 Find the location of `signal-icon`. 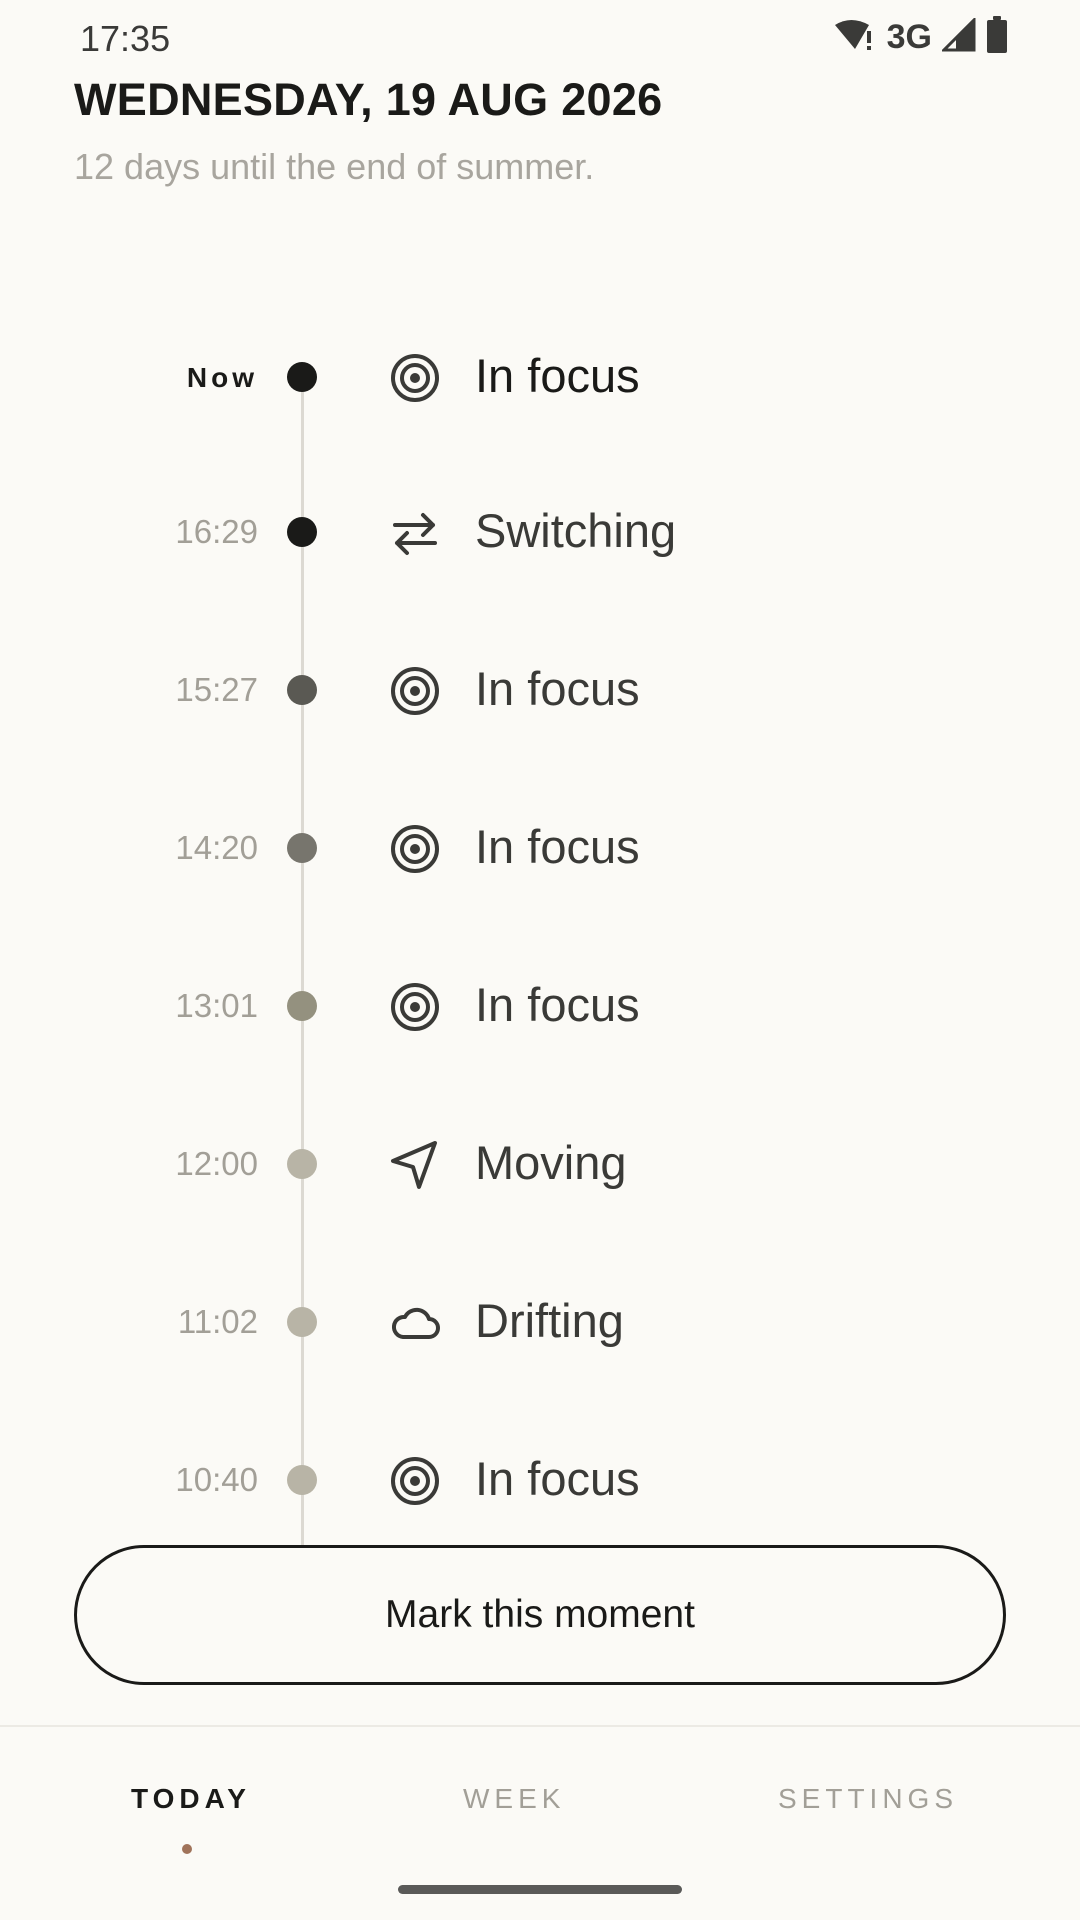

signal-icon is located at coordinates (958, 36).